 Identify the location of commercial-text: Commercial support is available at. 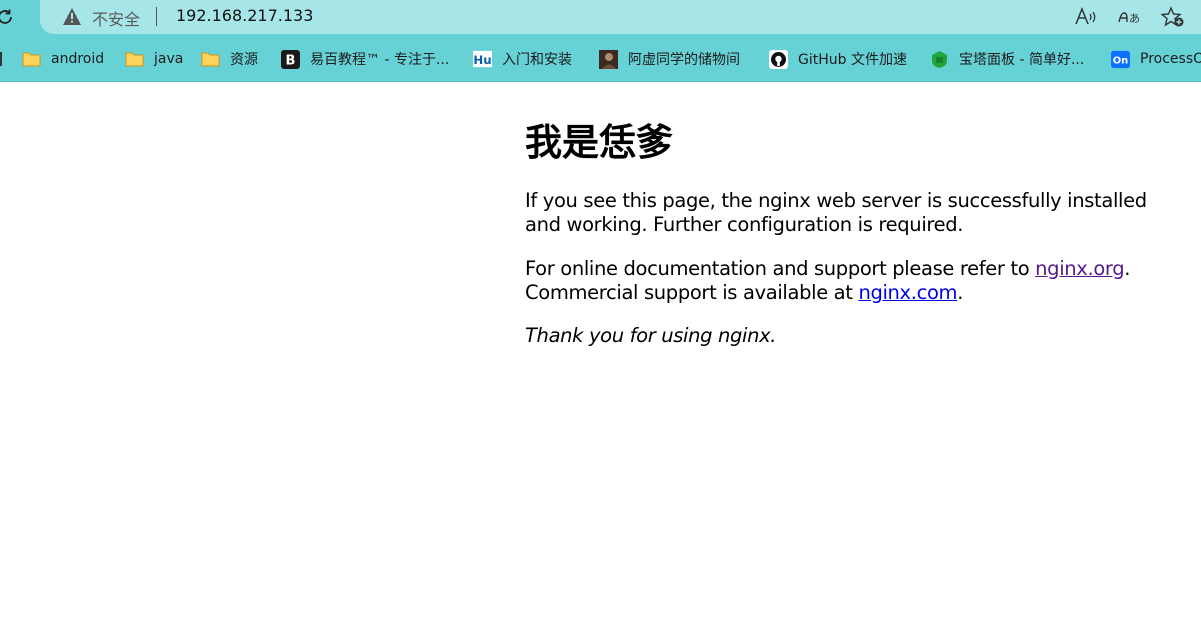
(692, 292).